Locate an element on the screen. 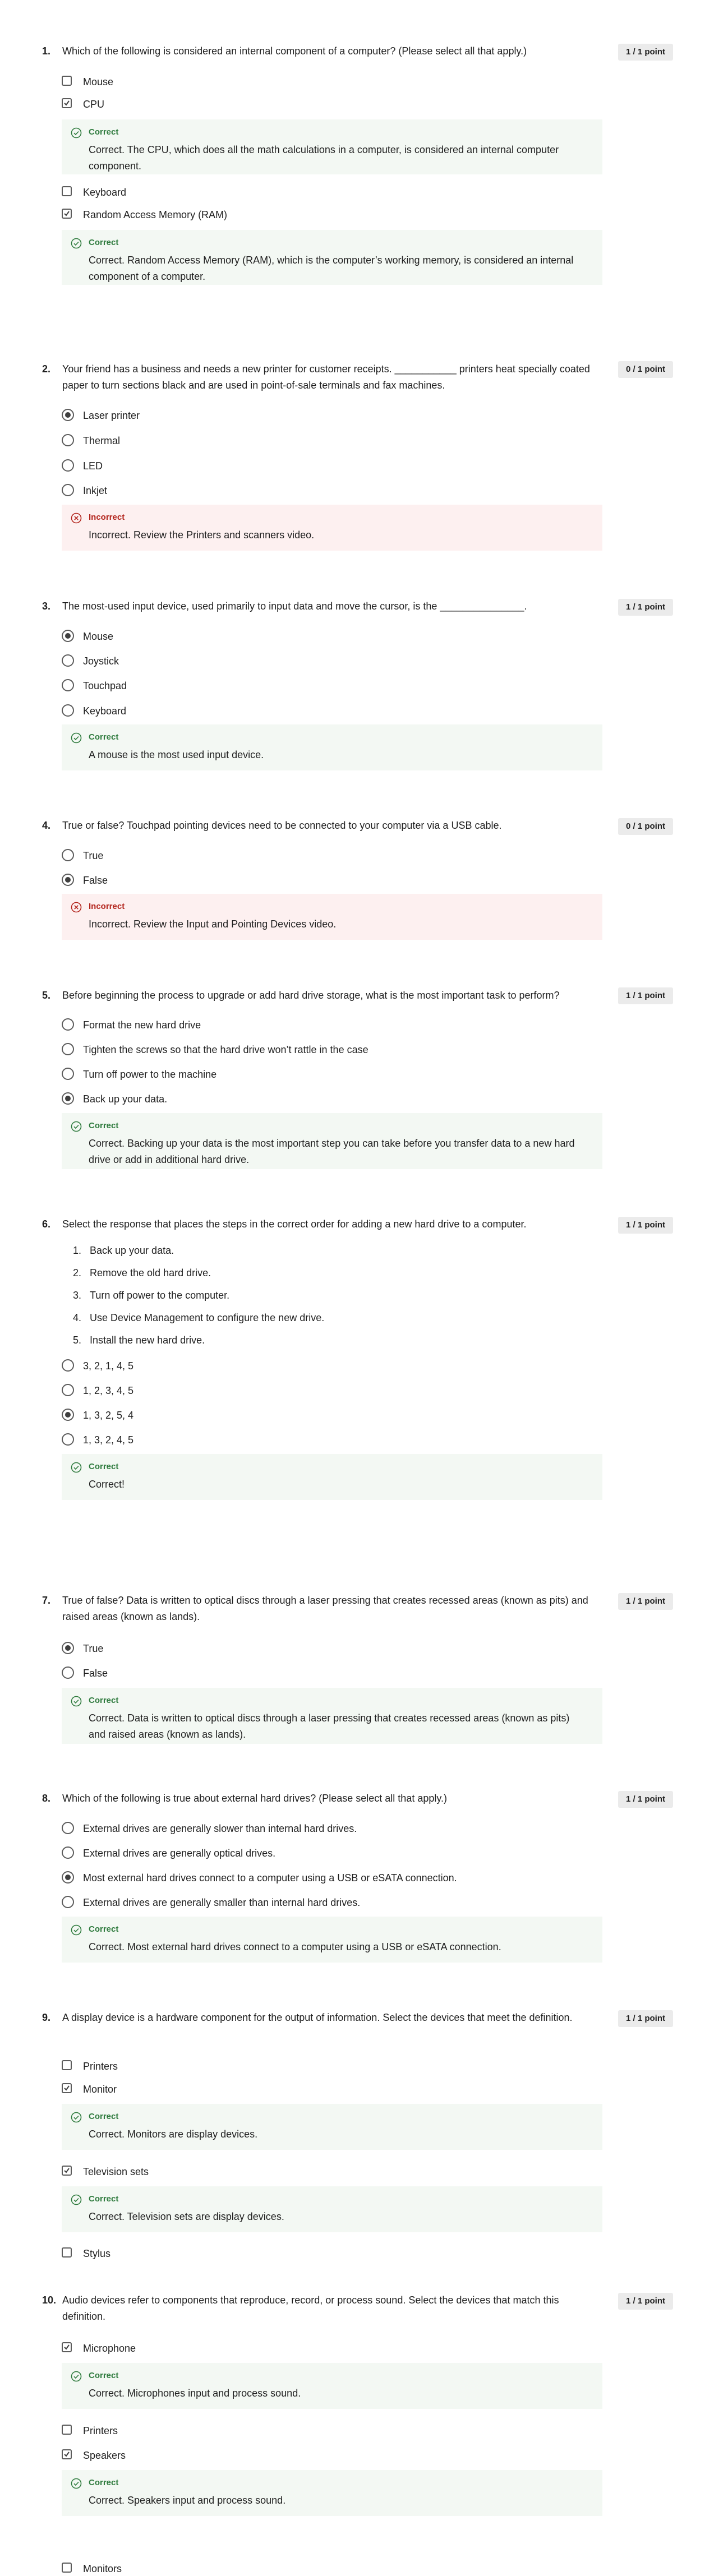 This screenshot has width=714, height=2576. option-label: Mouse is located at coordinates (99, 637).